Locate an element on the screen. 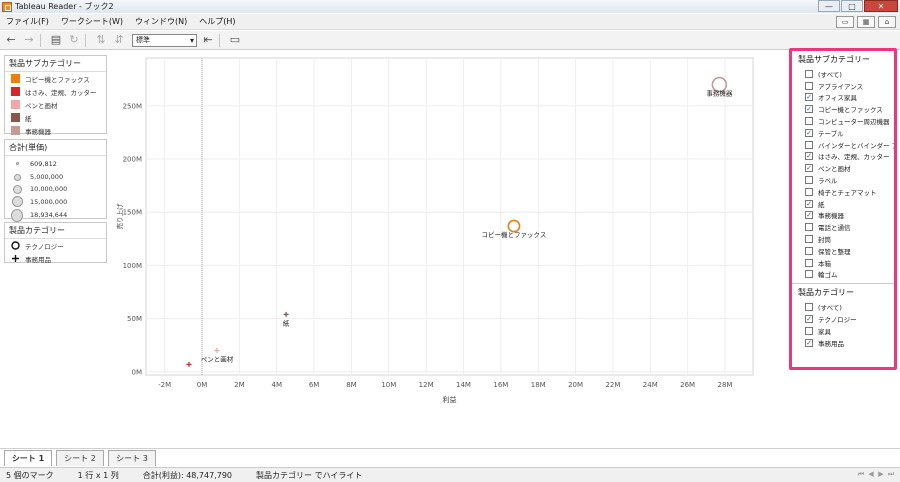 The height and width of the screenshot is (482, 900). tab-sheet-3: シート 3 is located at coordinates (132, 458).